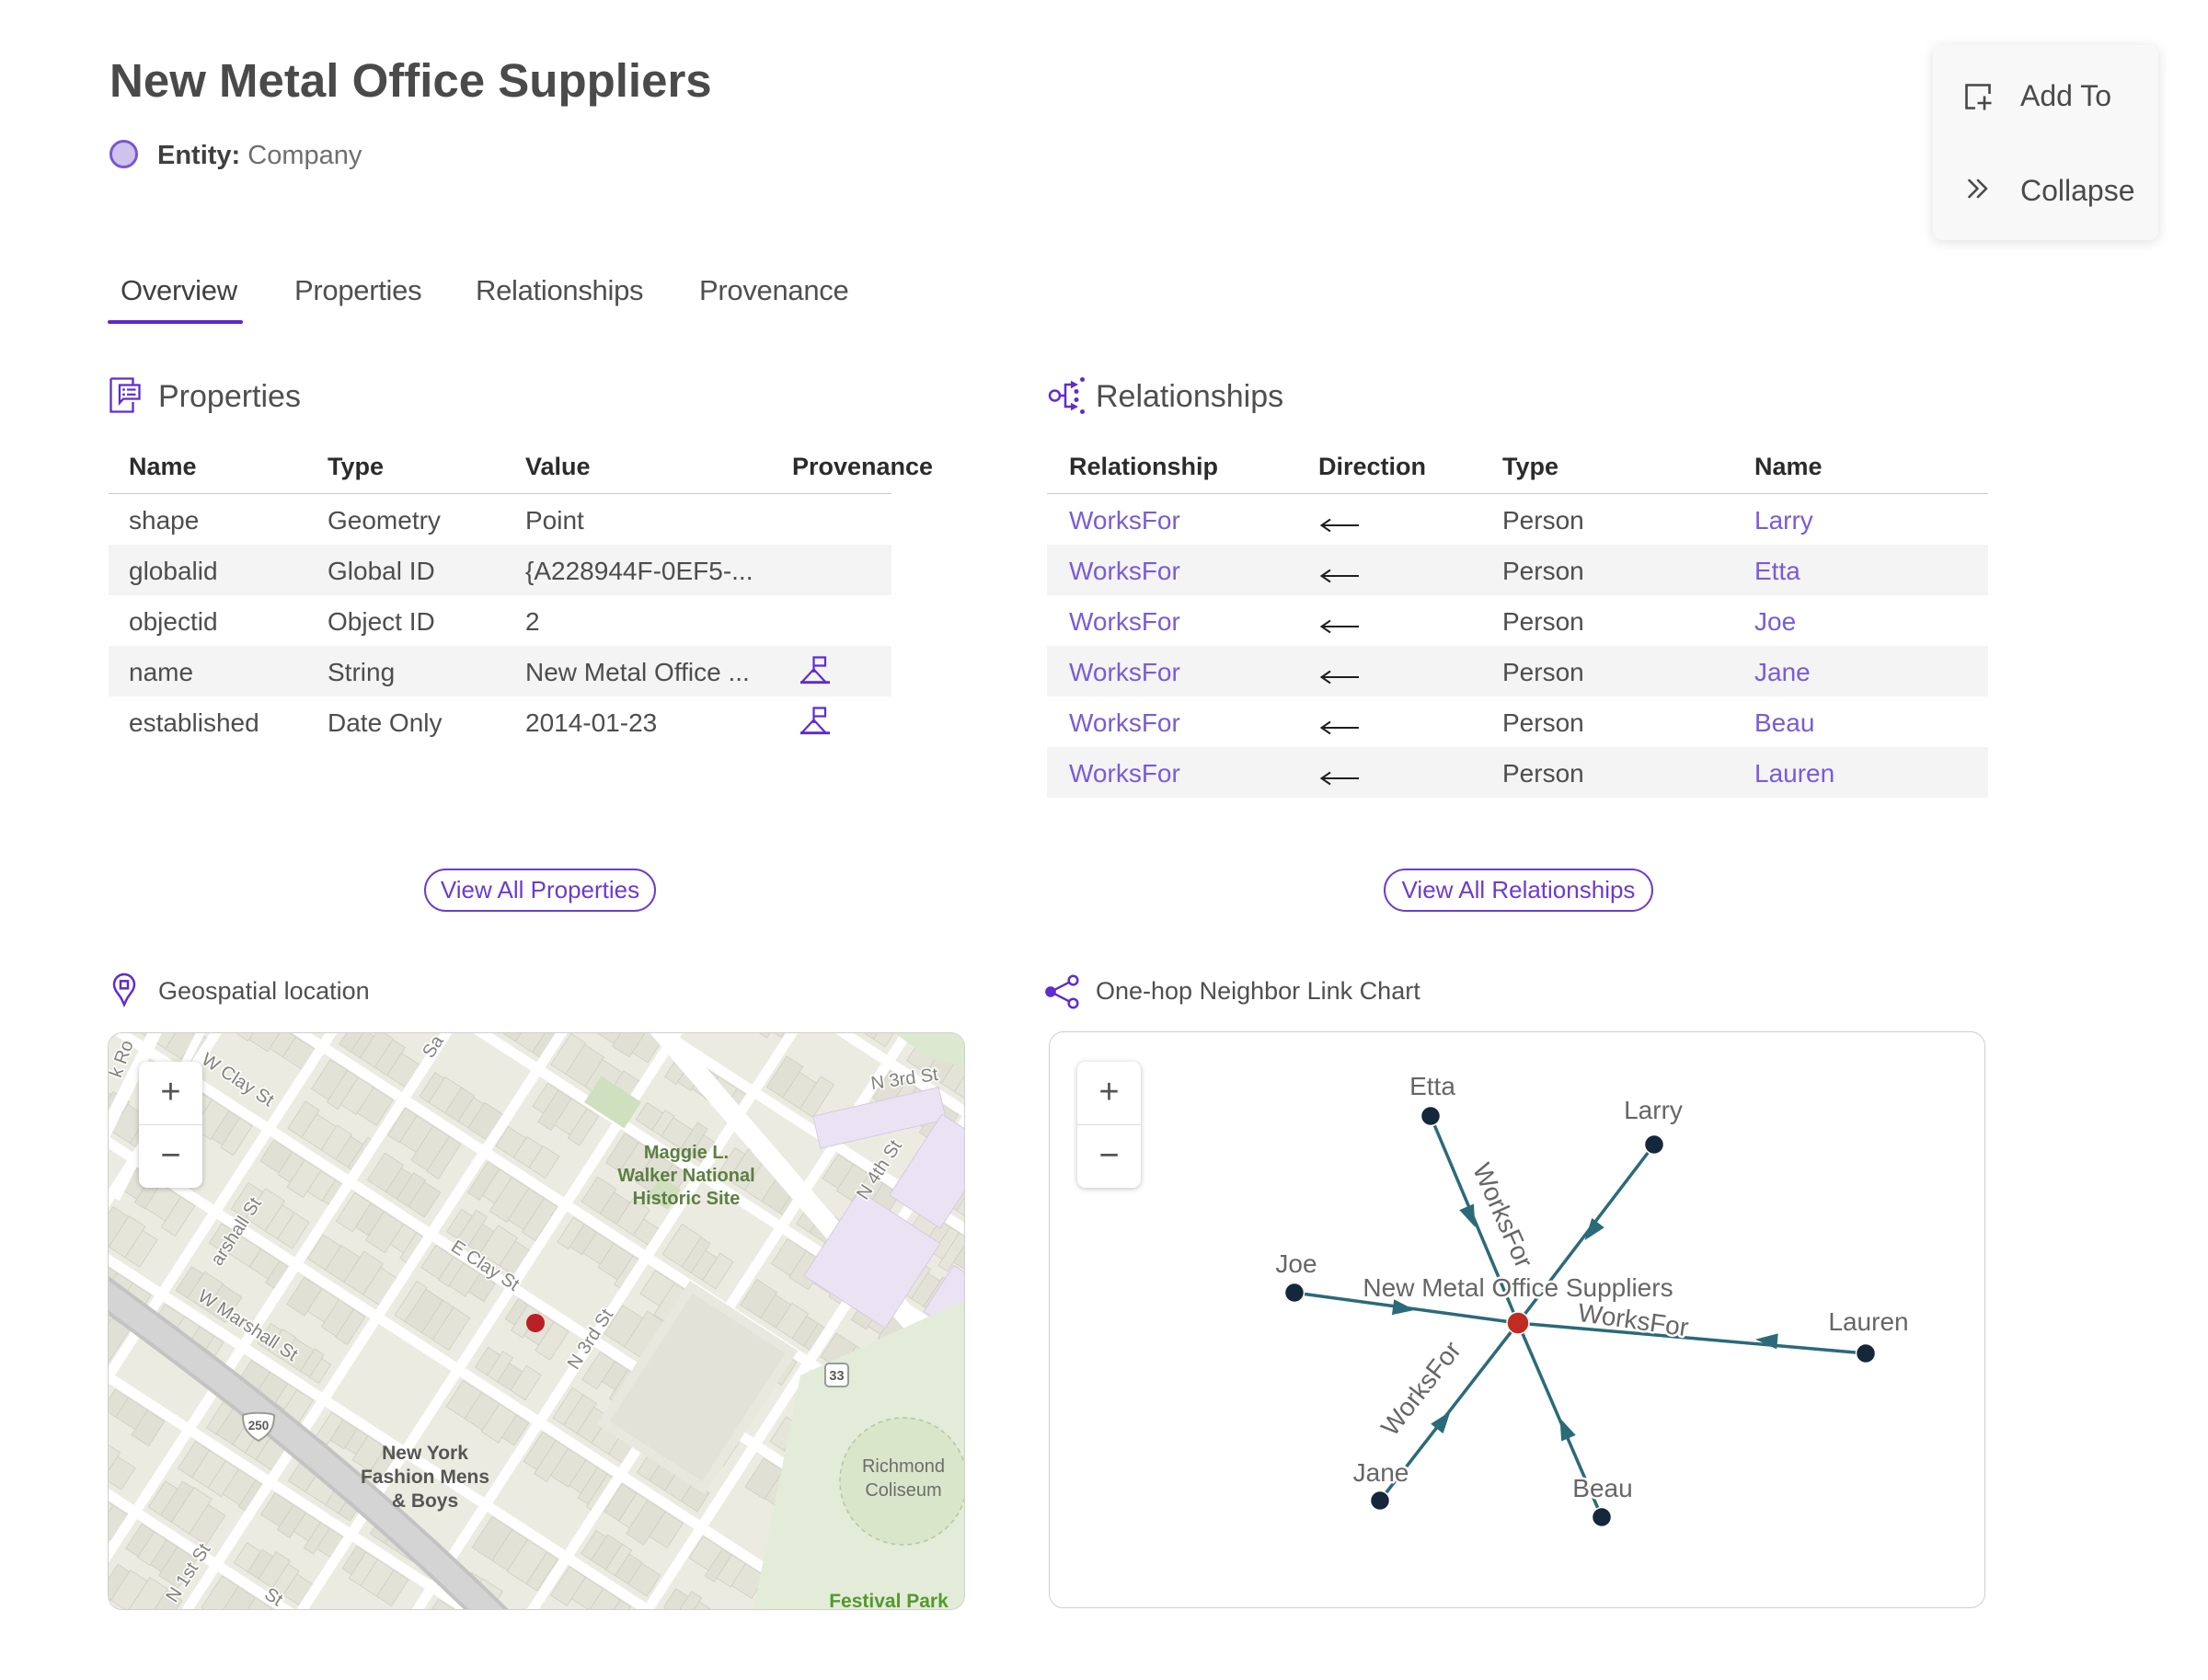 The image size is (2208, 1680). I want to click on svg-text: Joe, so click(1296, 1263).